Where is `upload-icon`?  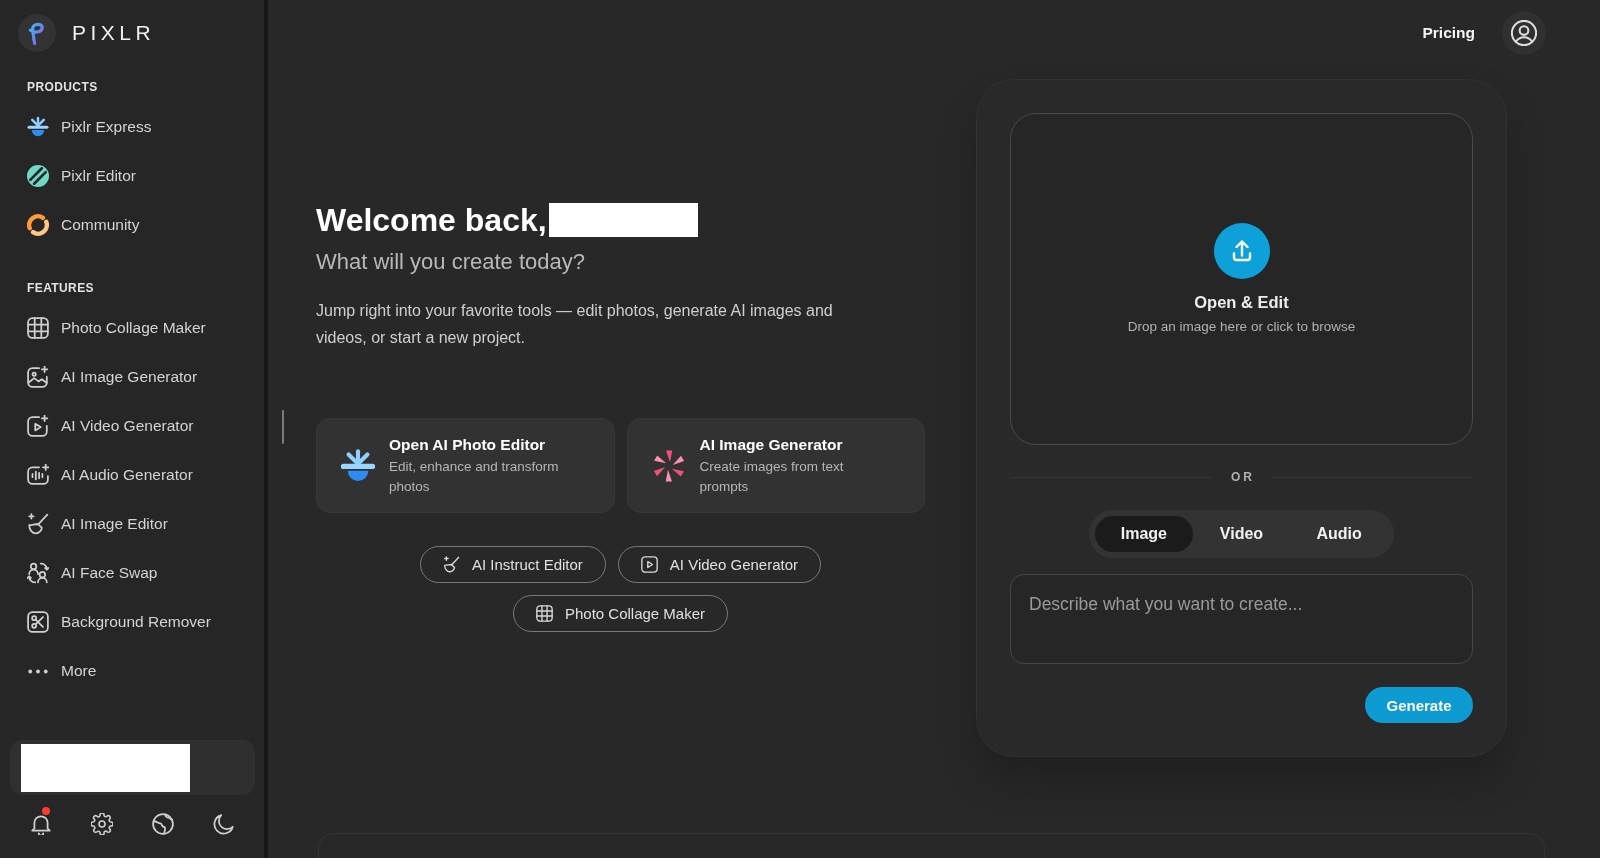 upload-icon is located at coordinates (1241, 250).